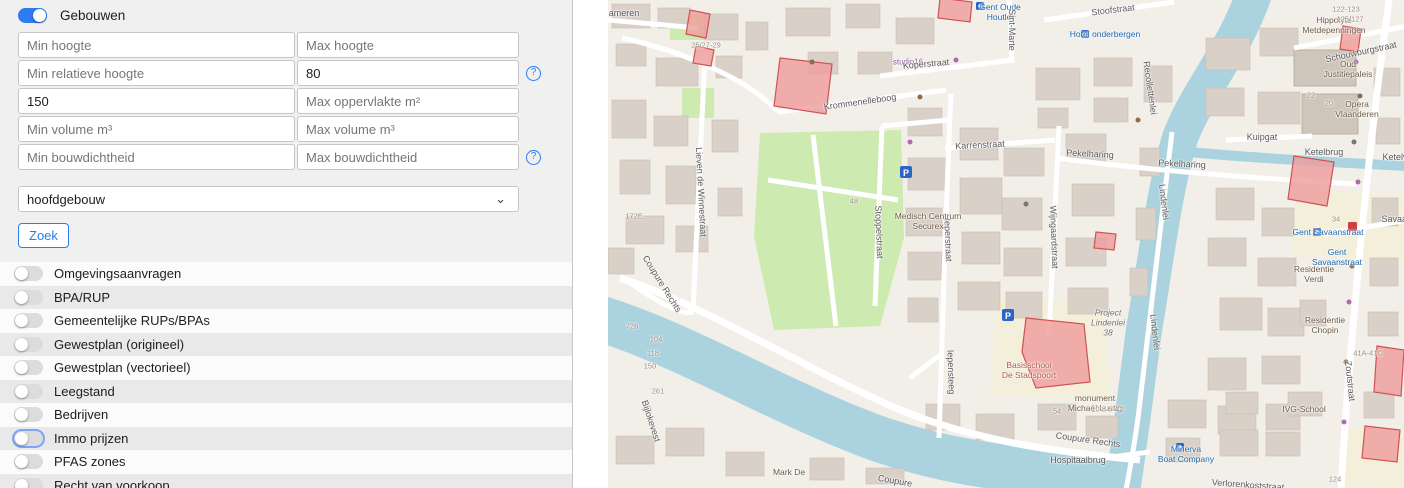  I want to click on red-marker-icon, so click(1352, 226).